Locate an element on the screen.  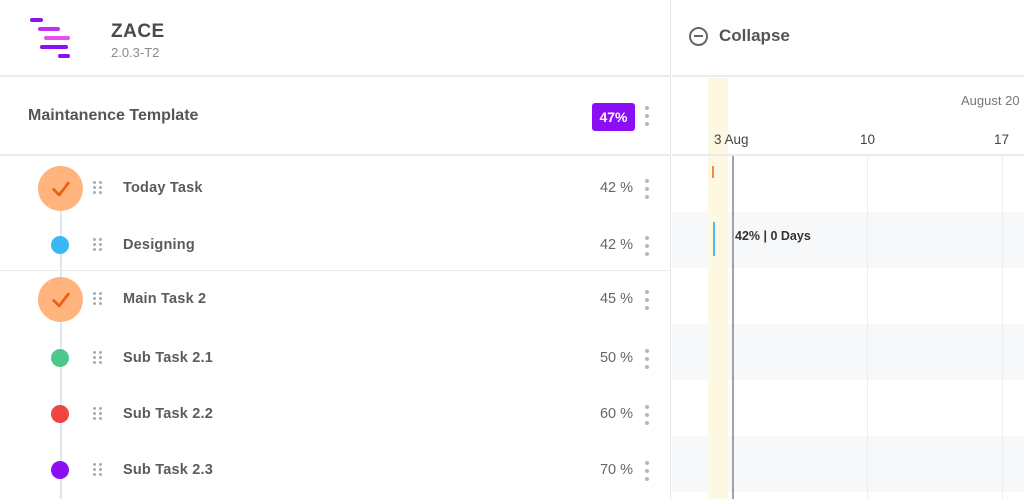
task-progress: 50 % is located at coordinates (616, 358).